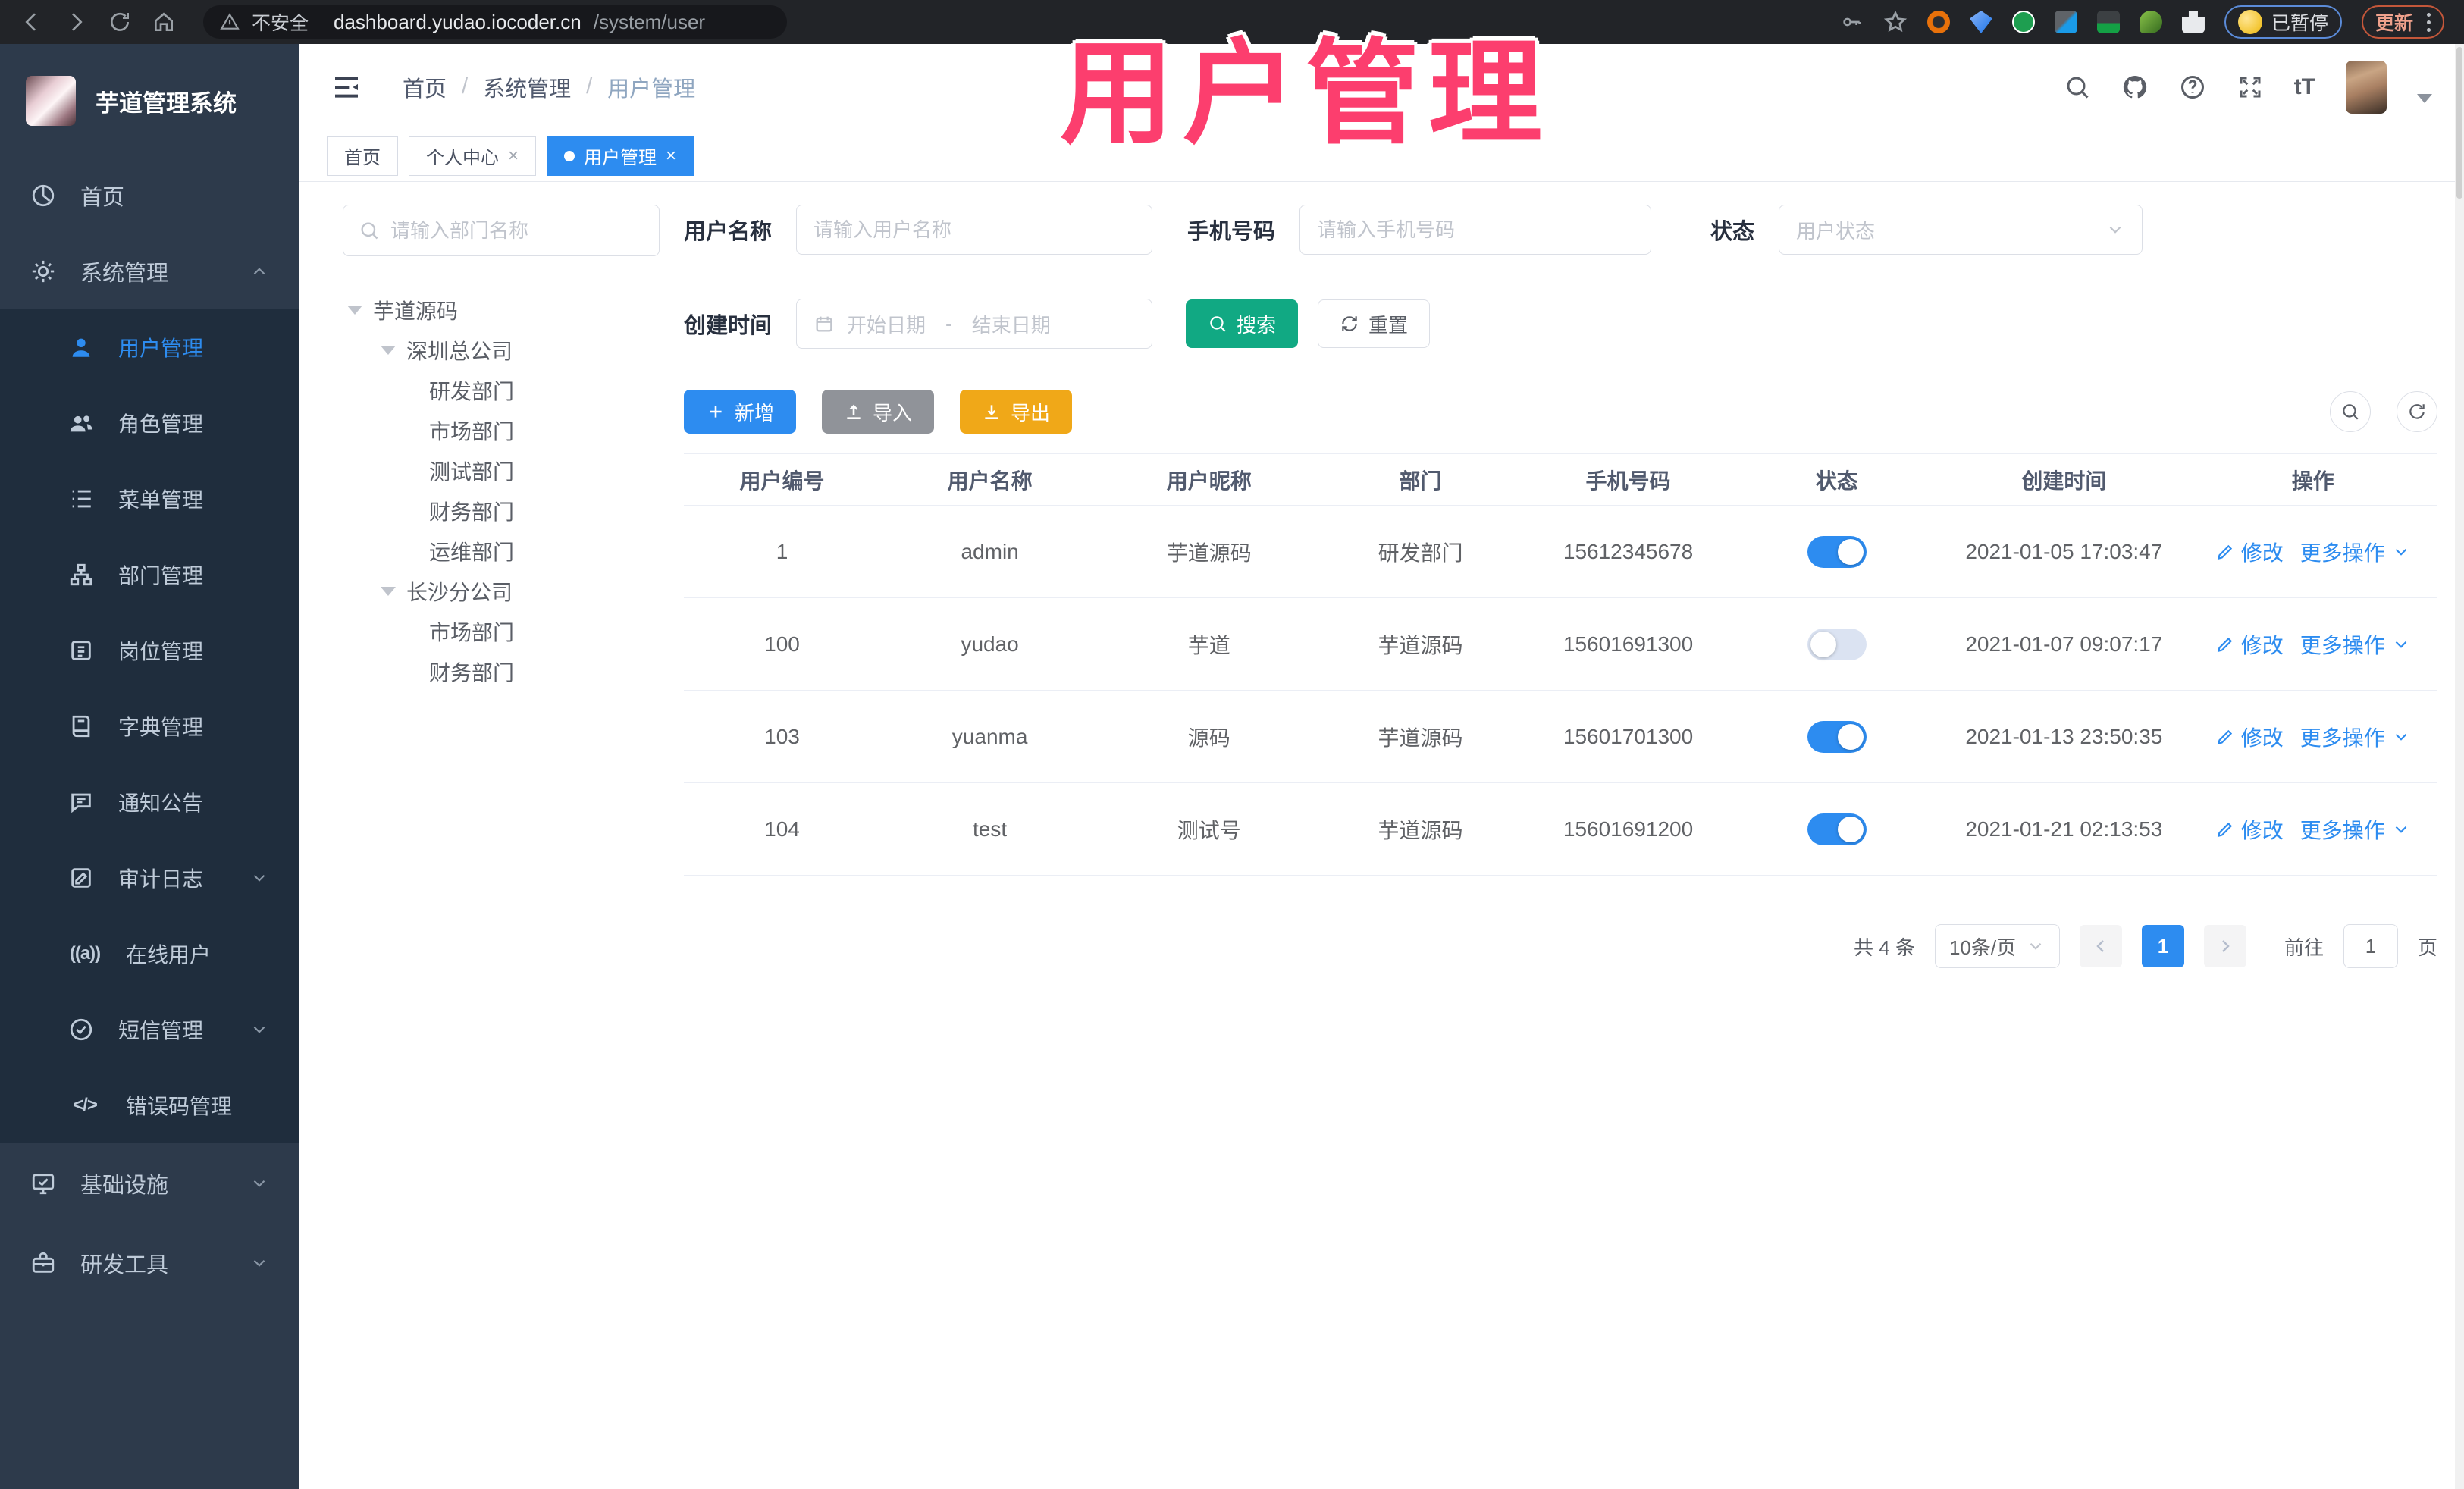 The image size is (2464, 1489). Describe the element at coordinates (1938, 22) in the screenshot. I see `extension-icon-orange` at that location.